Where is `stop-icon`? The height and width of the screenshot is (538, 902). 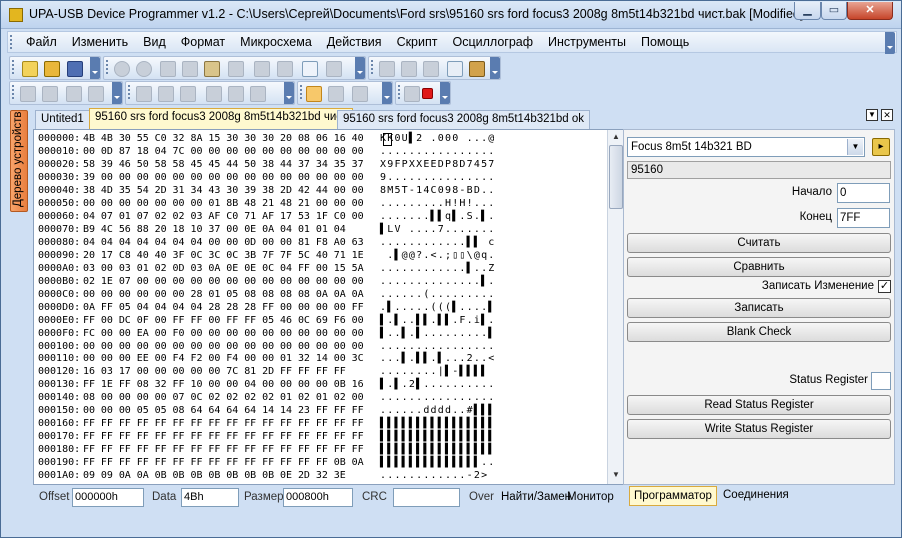 stop-icon is located at coordinates (427, 93).